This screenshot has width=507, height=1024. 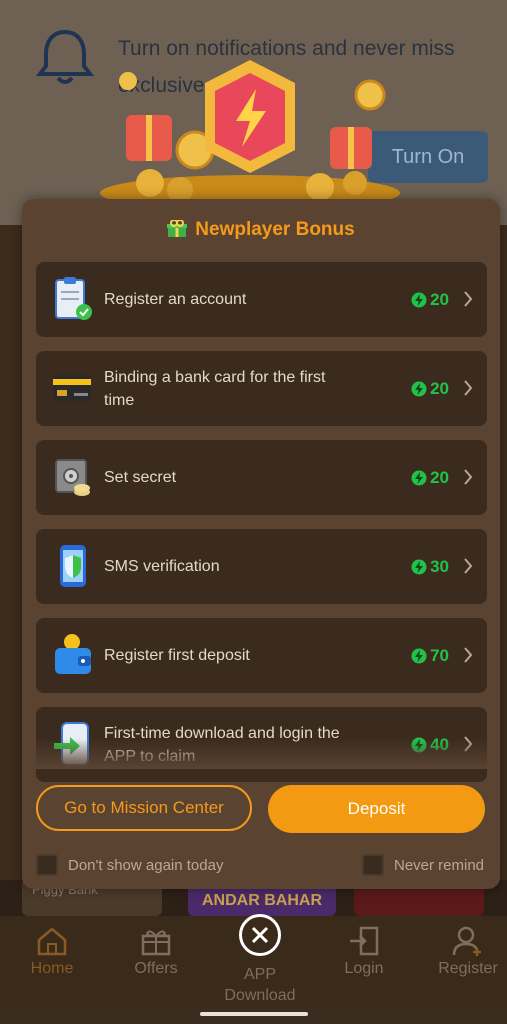 What do you see at coordinates (73, 654) in the screenshot?
I see `wallet-icon` at bounding box center [73, 654].